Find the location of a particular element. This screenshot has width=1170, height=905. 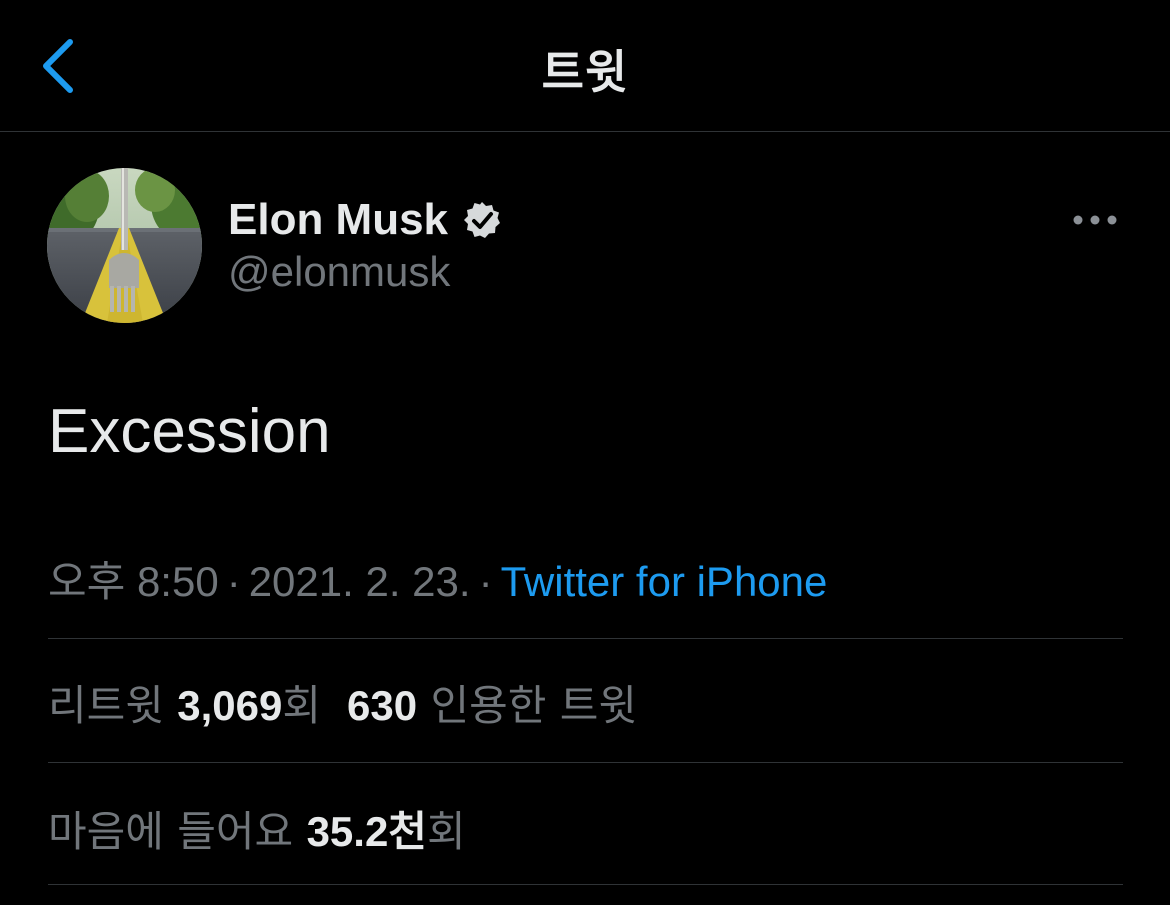

retweets-unit: 회 is located at coordinates (302, 705).